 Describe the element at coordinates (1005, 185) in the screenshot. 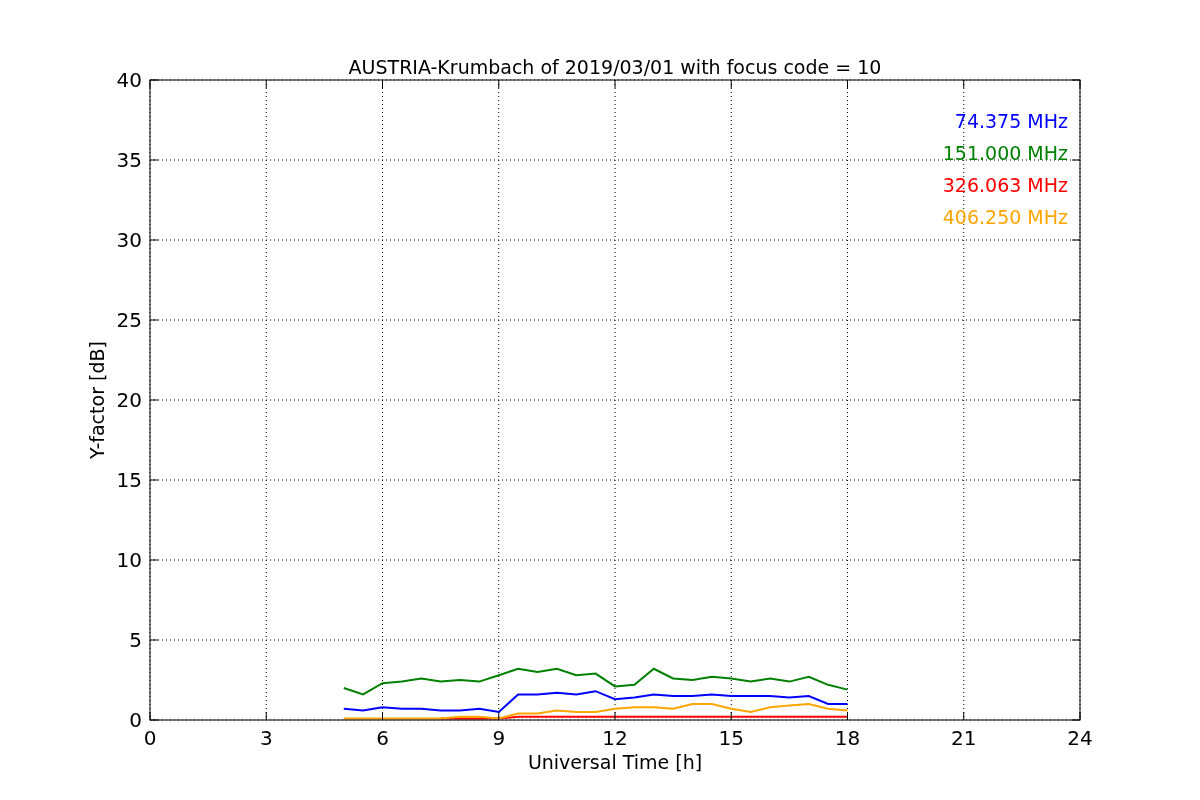

I see `legend-label: 326.063 MHz` at that location.